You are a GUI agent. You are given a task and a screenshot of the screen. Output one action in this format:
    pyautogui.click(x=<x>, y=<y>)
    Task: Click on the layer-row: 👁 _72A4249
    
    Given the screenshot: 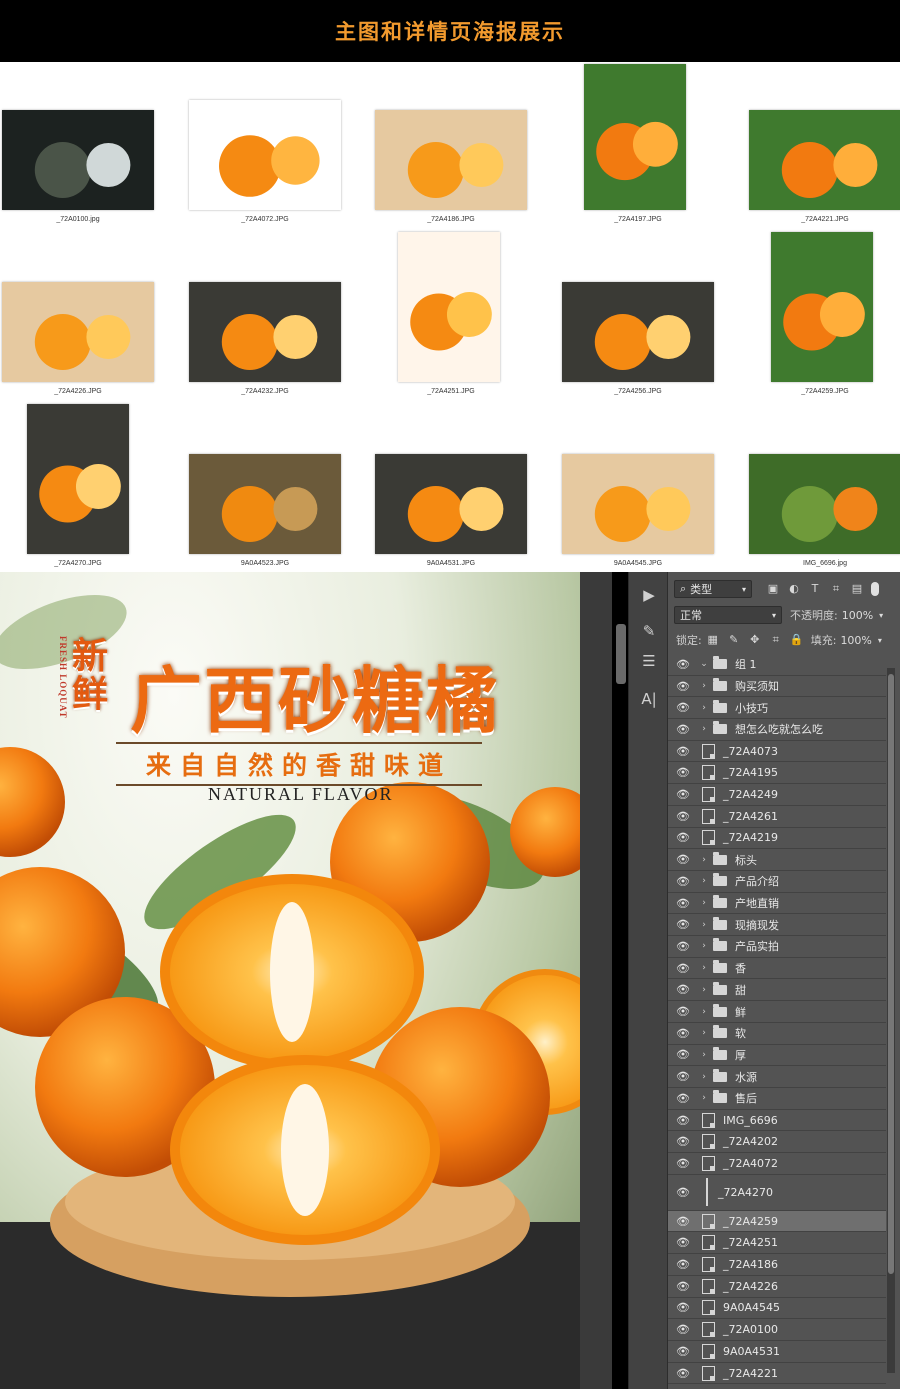 What is the action you would take?
    pyautogui.click(x=777, y=795)
    